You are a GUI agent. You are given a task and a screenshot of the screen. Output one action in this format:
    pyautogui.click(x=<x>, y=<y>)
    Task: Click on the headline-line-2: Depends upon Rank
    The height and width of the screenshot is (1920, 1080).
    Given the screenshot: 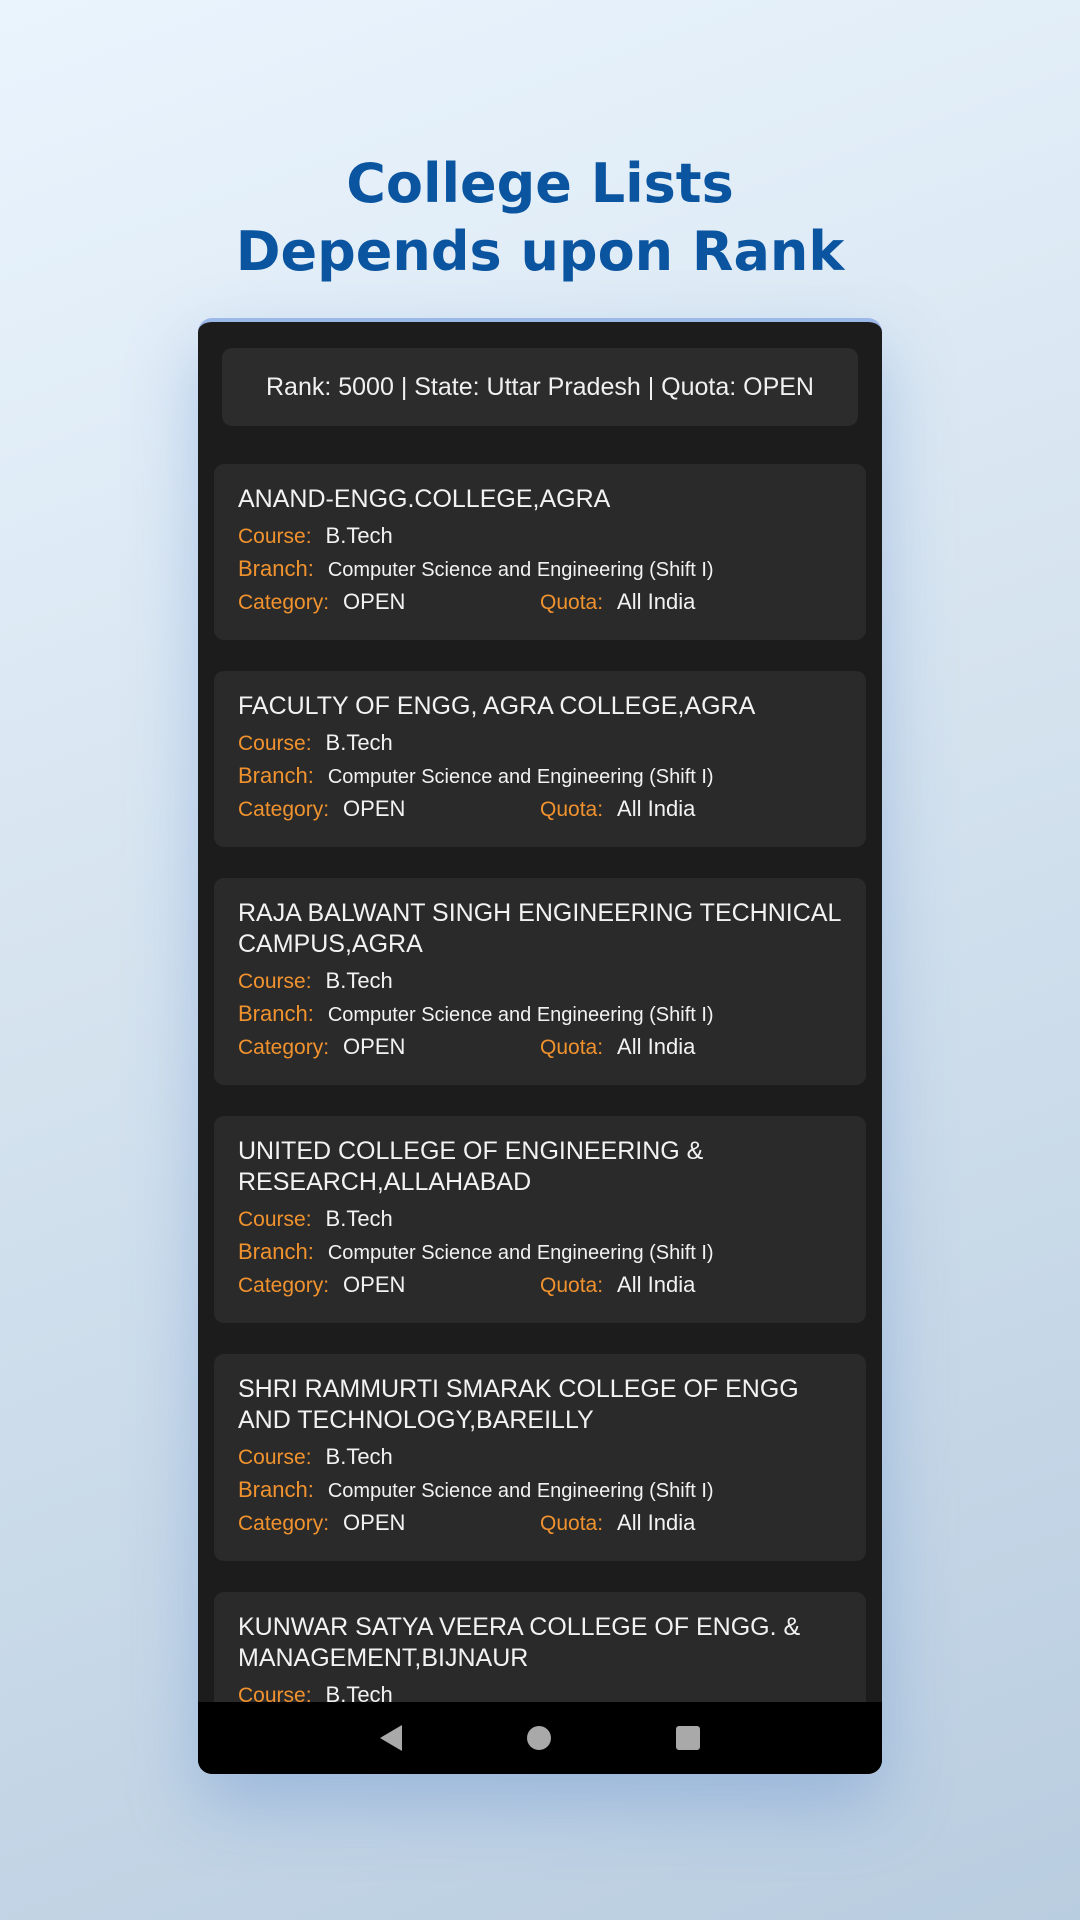 What is the action you would take?
    pyautogui.click(x=540, y=251)
    